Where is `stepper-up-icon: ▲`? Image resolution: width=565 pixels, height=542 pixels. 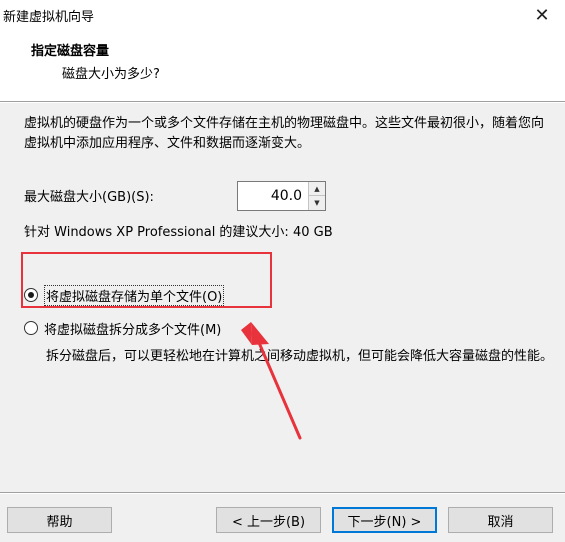 stepper-up-icon: ▲ is located at coordinates (317, 189).